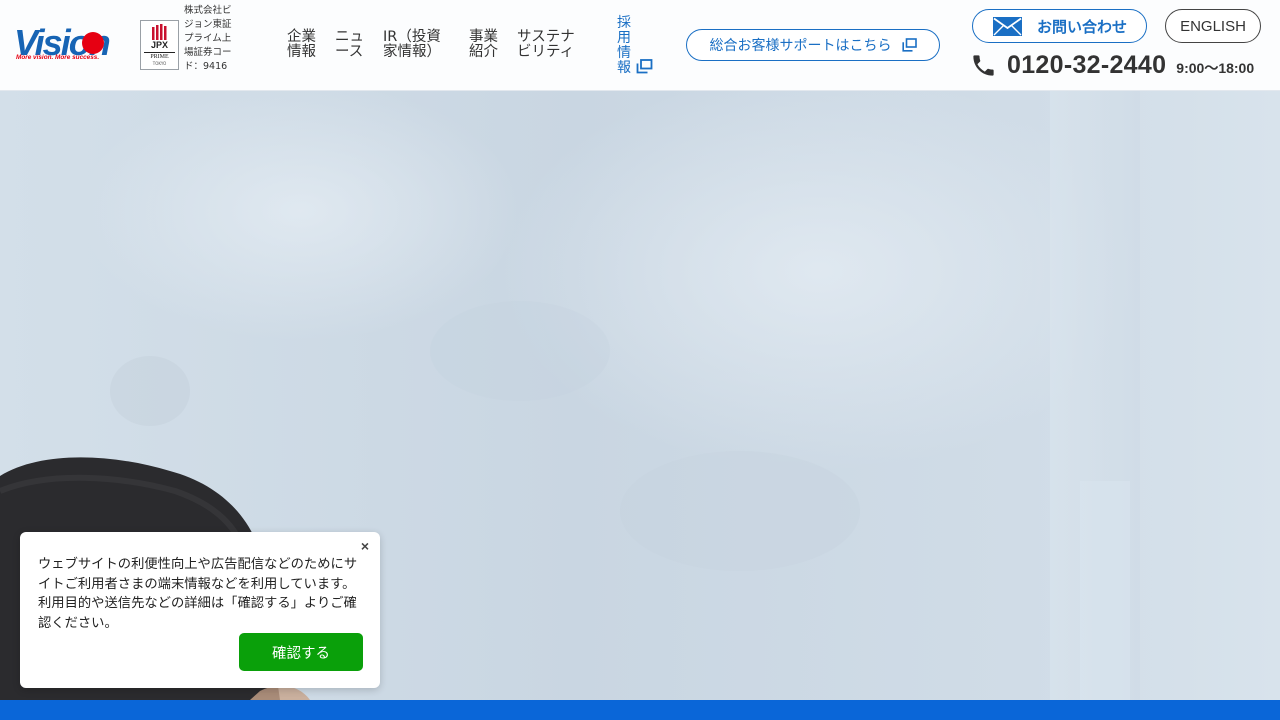 This screenshot has height=720, width=1280. I want to click on phone-icon, so click(983, 65).